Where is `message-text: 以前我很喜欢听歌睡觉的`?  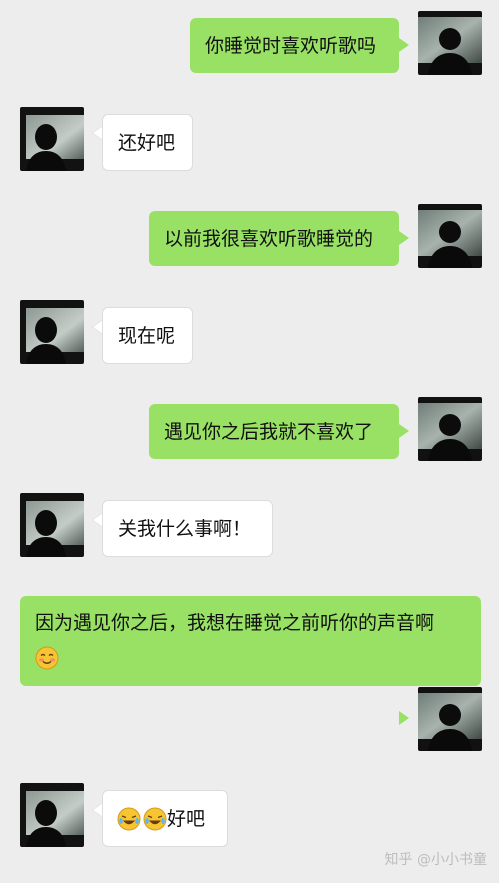
message-text: 以前我很喜欢听歌睡觉的 is located at coordinates (269, 238).